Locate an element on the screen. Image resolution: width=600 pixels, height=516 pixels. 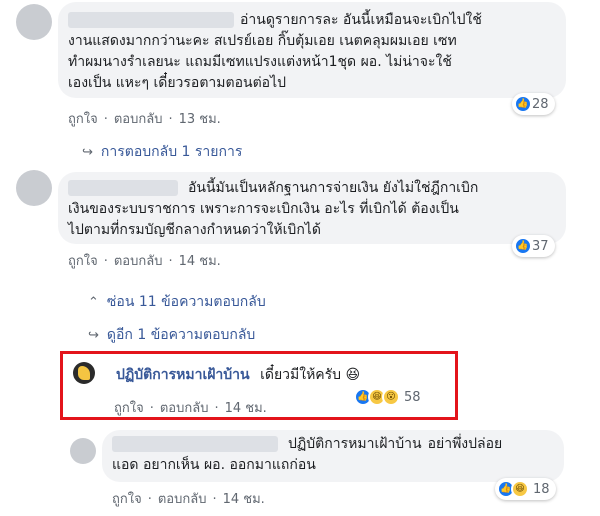
view-replies-link: ↪ การตอบกลับ 1 รายการ is located at coordinates (162, 152).